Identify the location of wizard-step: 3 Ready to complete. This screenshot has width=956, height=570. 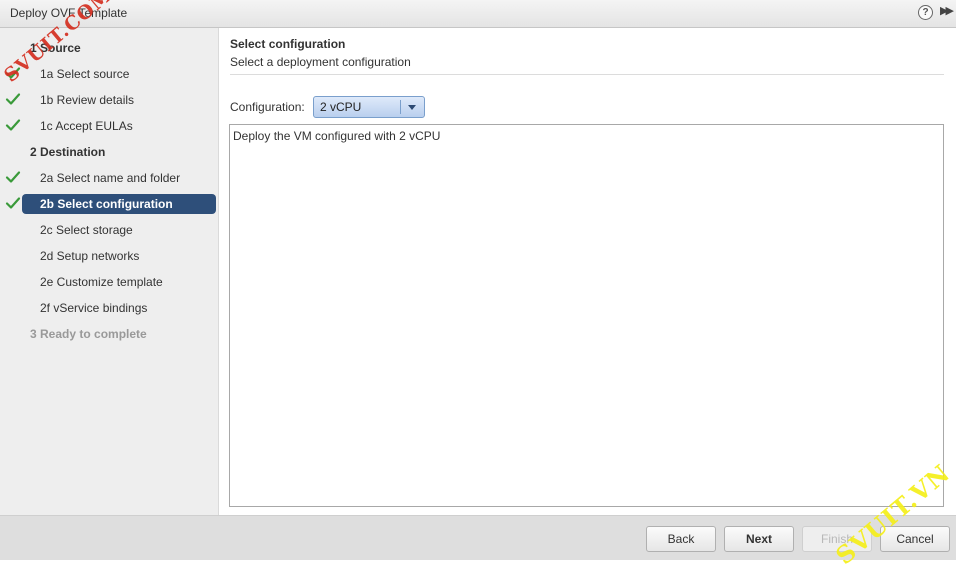
(109, 334).